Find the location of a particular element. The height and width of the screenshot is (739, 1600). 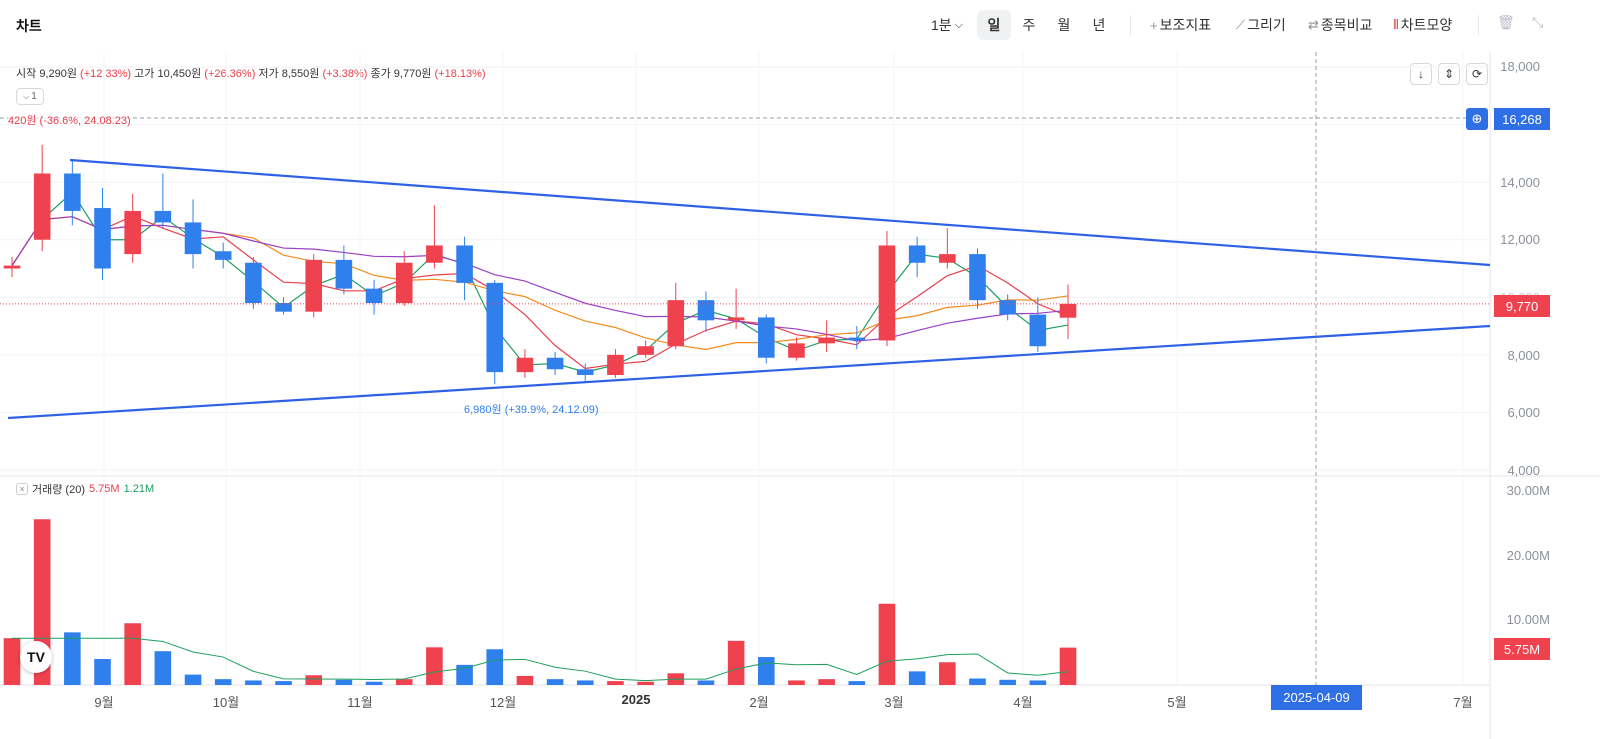

x-tick: 9월 is located at coordinates (104, 702).